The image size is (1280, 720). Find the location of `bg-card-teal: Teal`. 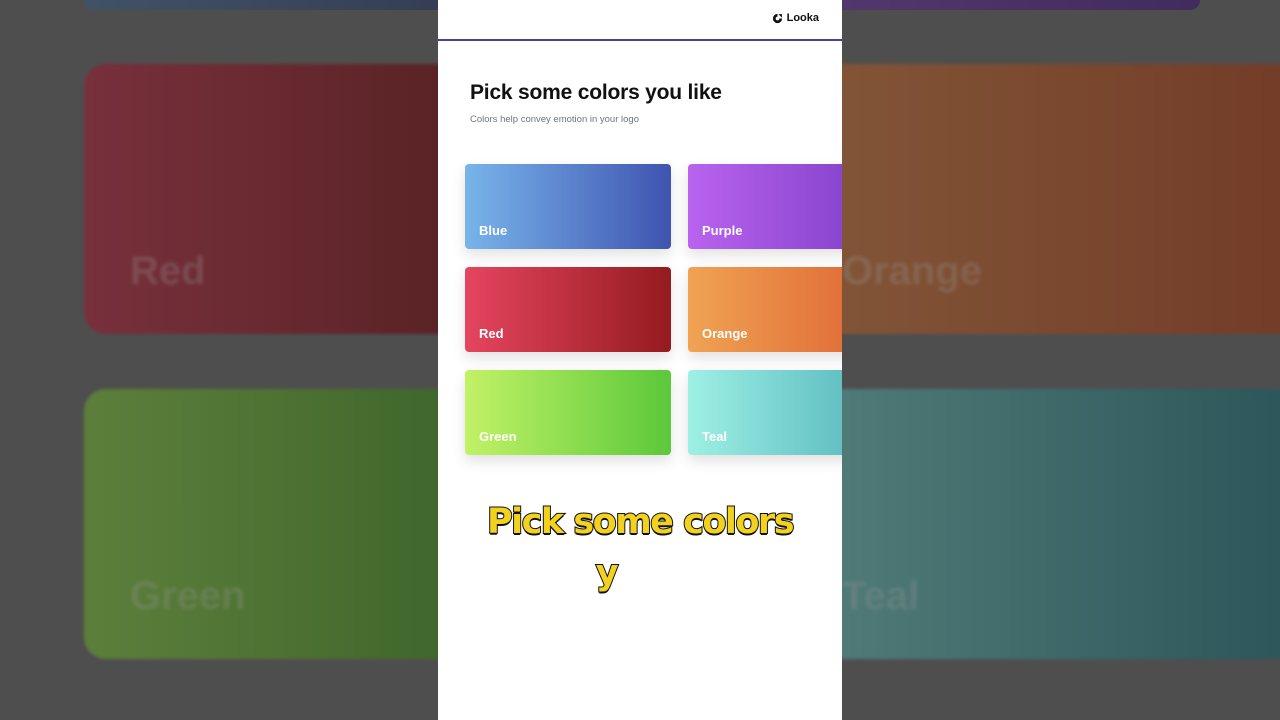

bg-card-teal: Teal is located at coordinates (1028, 524).